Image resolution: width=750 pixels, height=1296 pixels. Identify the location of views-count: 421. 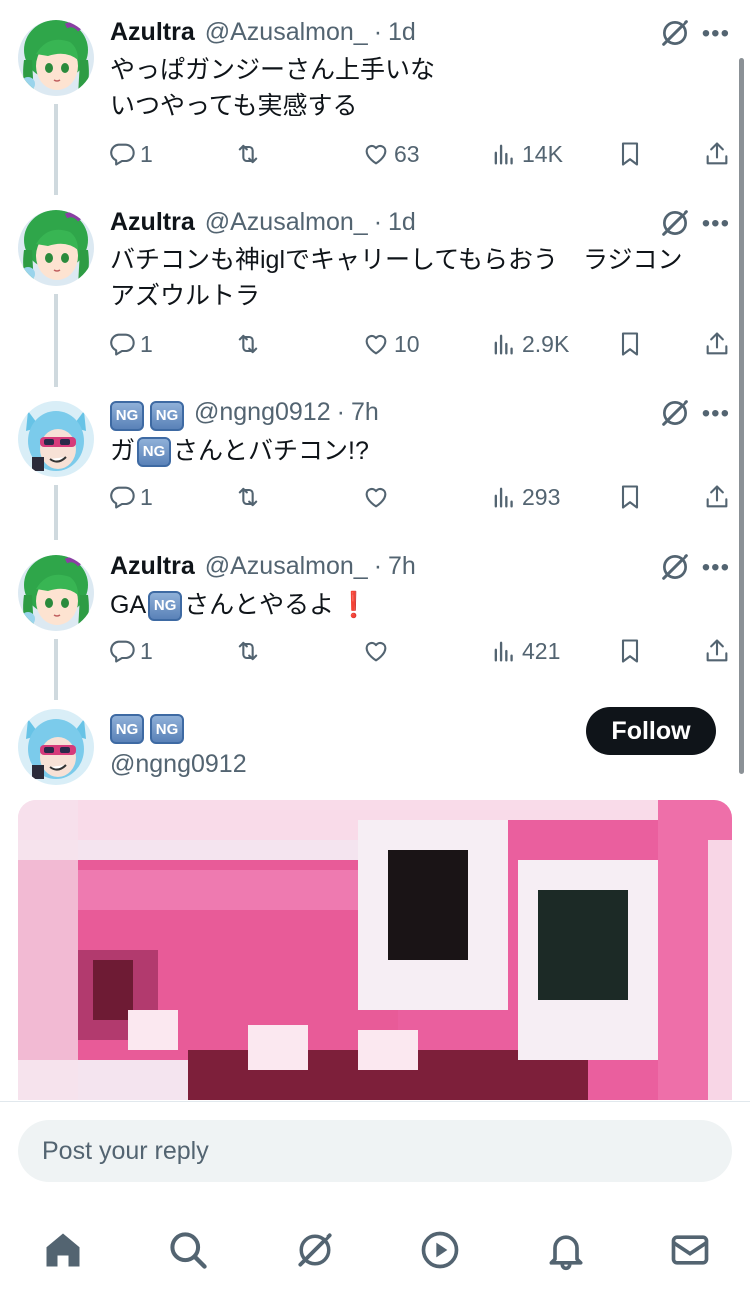
(541, 650).